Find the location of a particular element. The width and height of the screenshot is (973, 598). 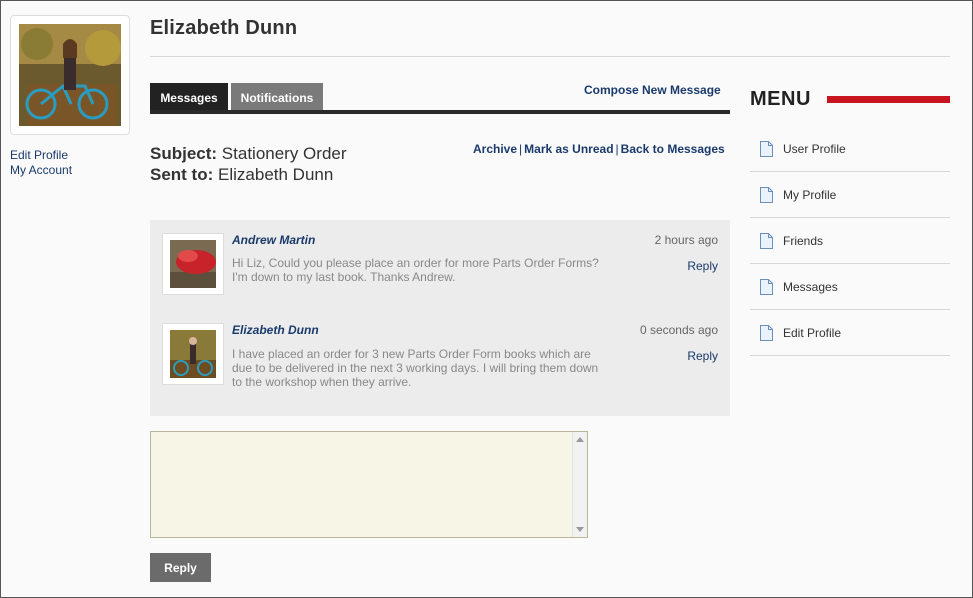

subject-label: Subject: is located at coordinates (184, 153).